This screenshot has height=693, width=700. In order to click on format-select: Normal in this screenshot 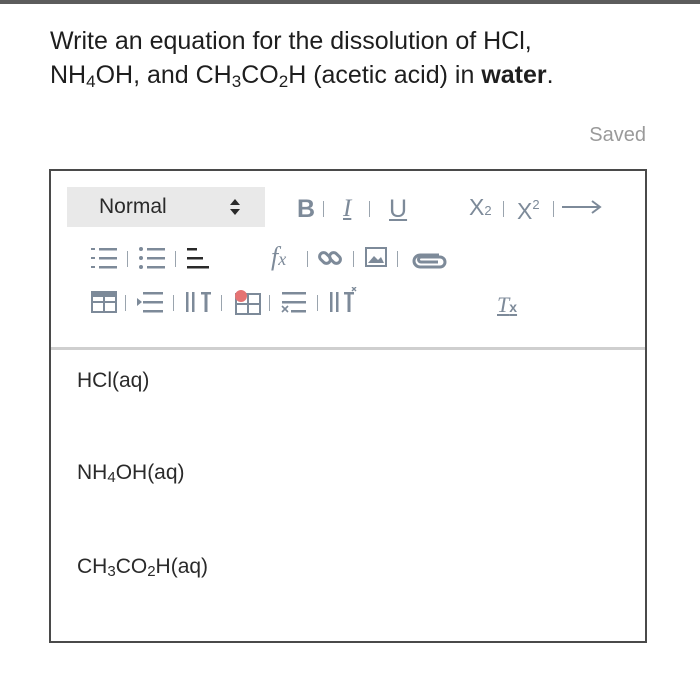, I will do `click(166, 207)`.